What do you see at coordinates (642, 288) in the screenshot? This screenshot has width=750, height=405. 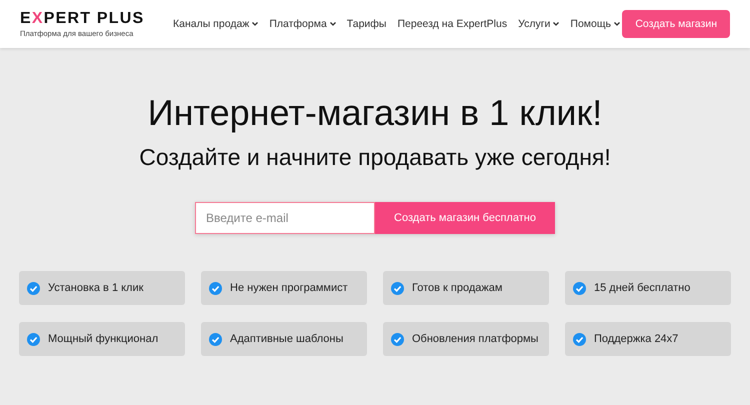 I see `feature-label: 15 дней бесплатно` at bounding box center [642, 288].